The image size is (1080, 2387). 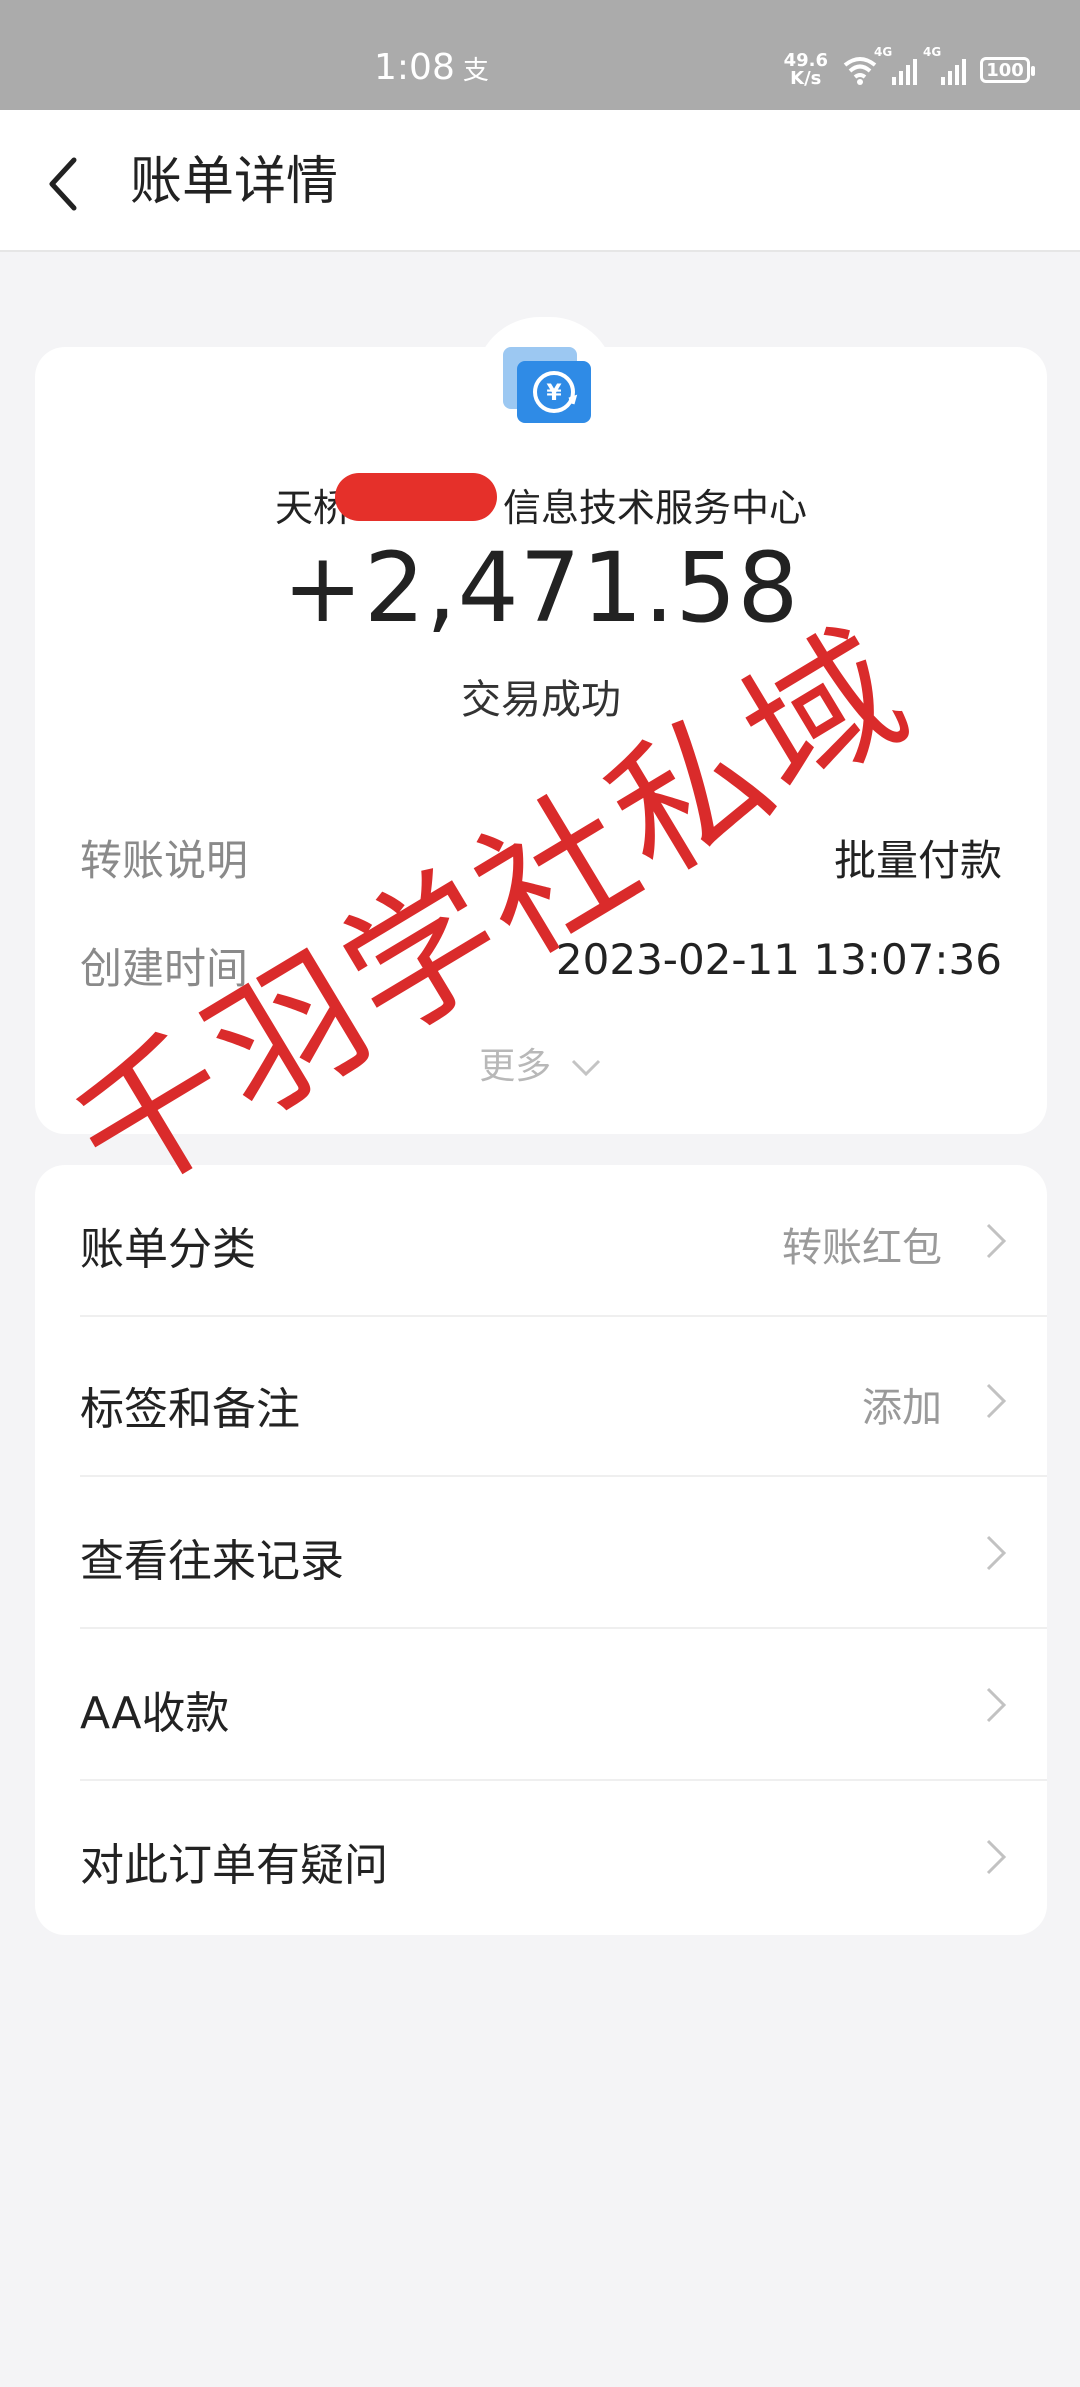 What do you see at coordinates (541, 1857) in the screenshot?
I see `list-item-order-question: 对此订单有疑问` at bounding box center [541, 1857].